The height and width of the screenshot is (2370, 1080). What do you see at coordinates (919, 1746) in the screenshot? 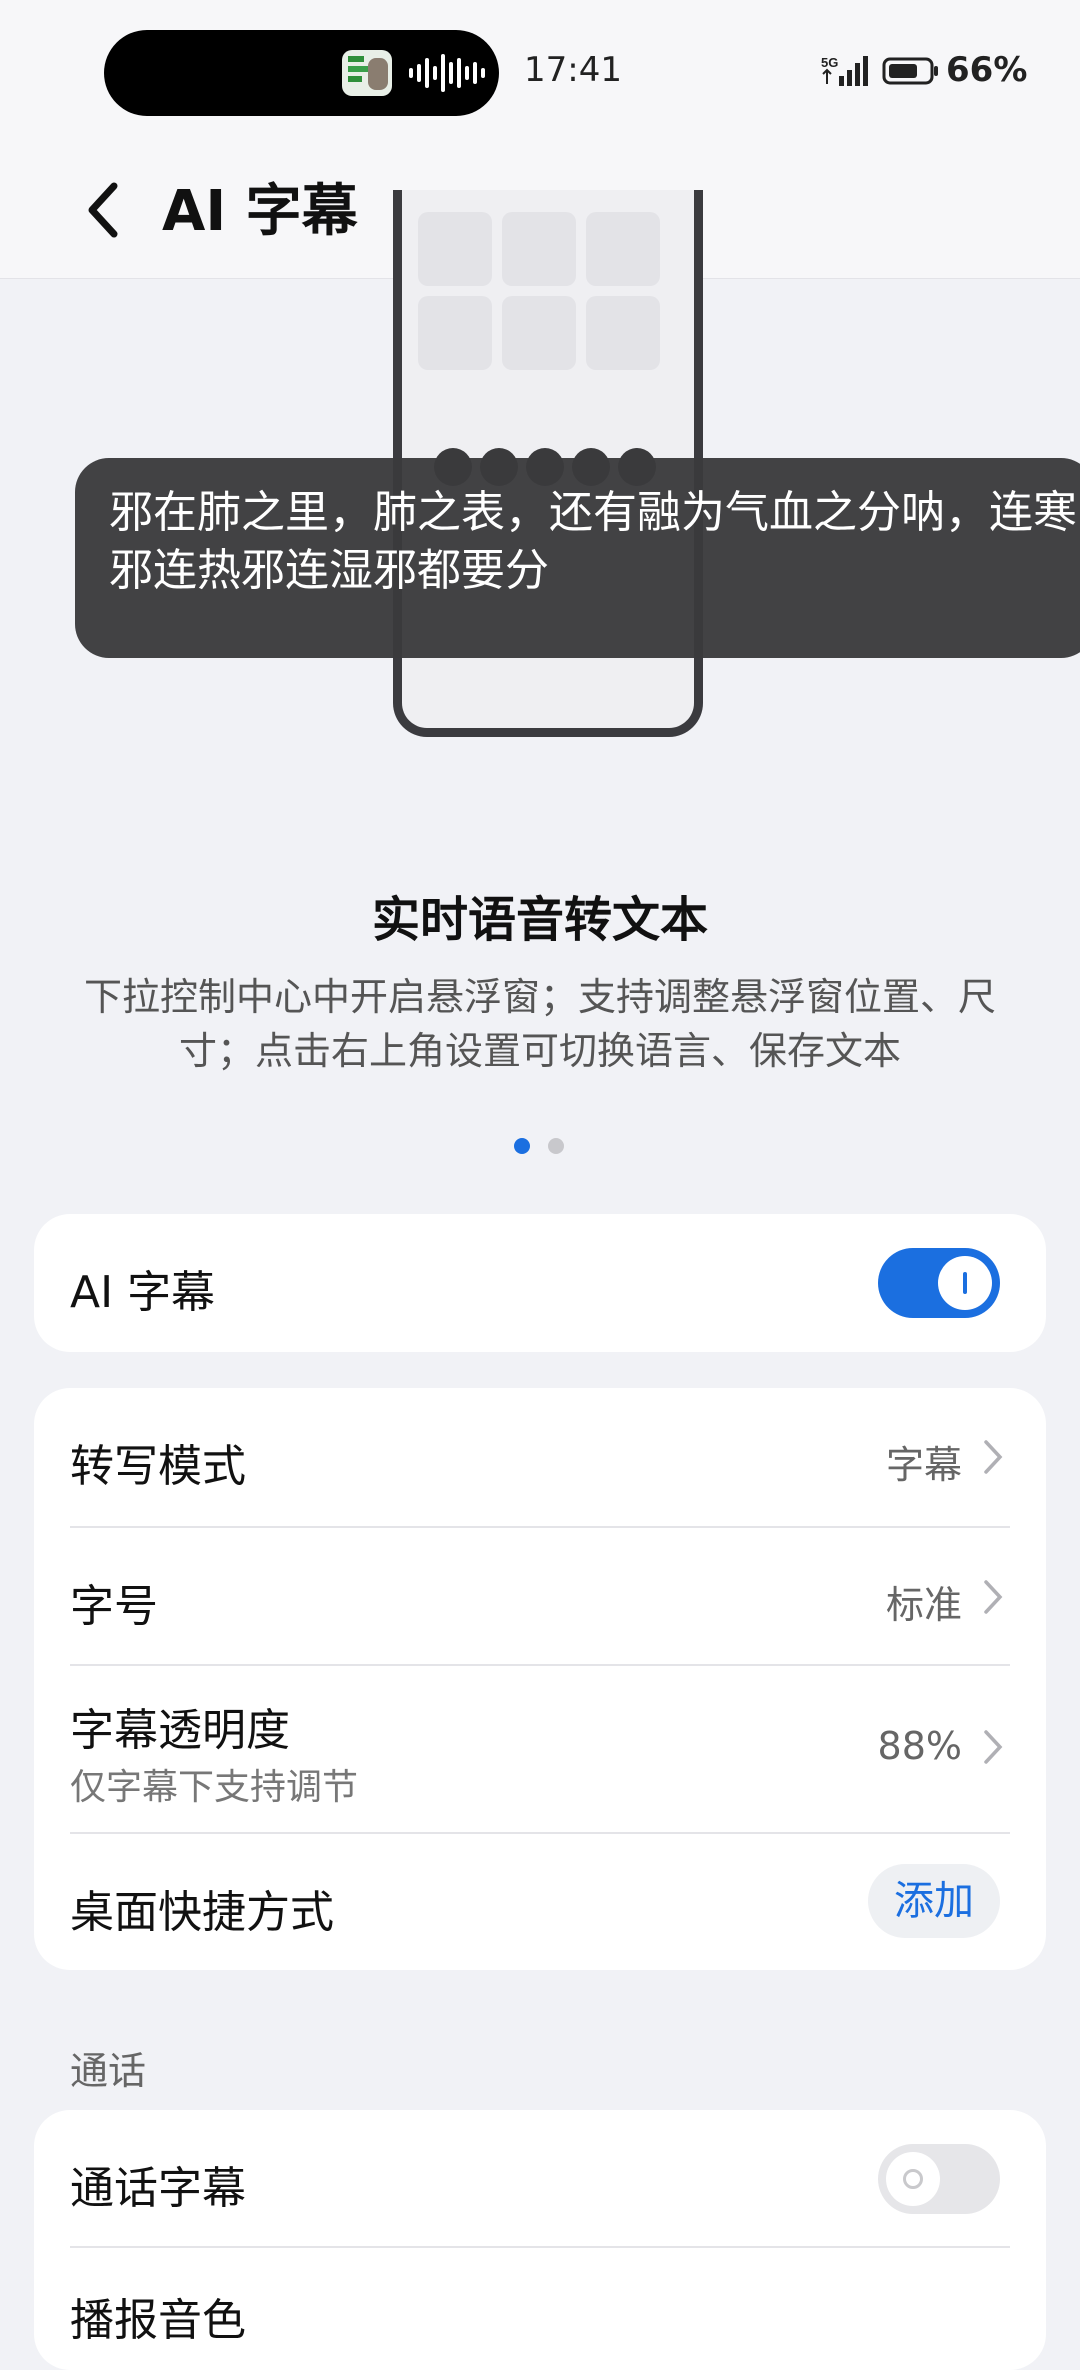
I see `caption-opacity-value: 88%` at bounding box center [919, 1746].